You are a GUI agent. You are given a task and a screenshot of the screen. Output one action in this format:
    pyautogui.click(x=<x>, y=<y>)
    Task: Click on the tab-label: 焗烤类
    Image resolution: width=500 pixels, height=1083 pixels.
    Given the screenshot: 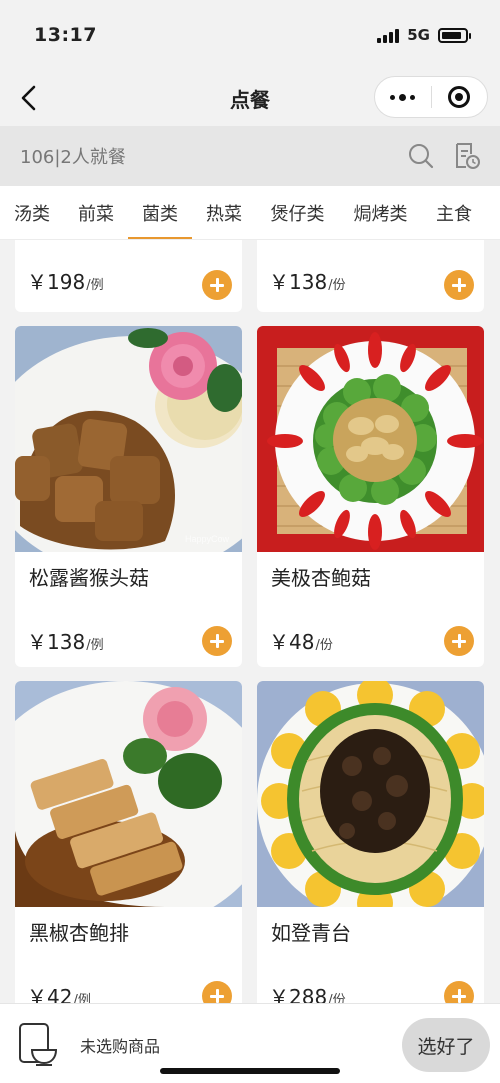 What is the action you would take?
    pyautogui.click(x=380, y=214)
    